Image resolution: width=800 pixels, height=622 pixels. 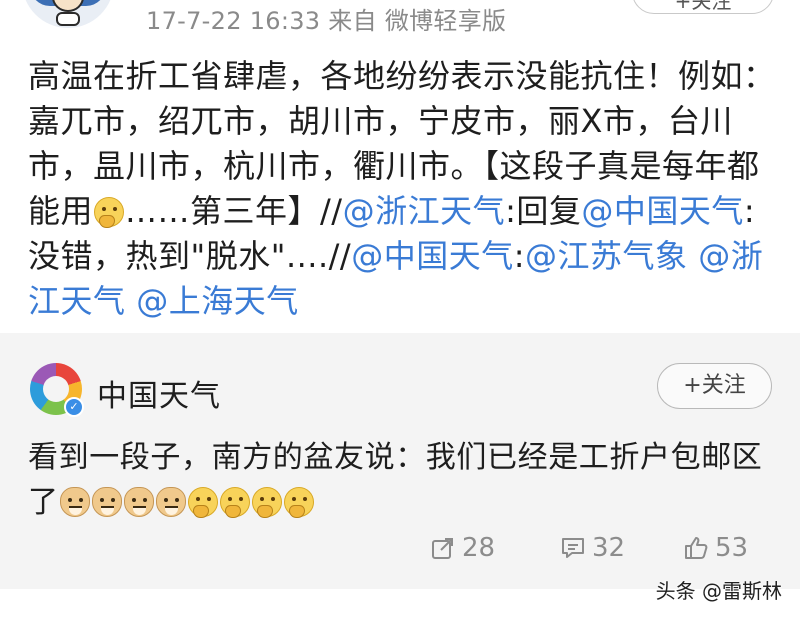 I want to click on mention-link: @江苏气象, so click(x=606, y=256).